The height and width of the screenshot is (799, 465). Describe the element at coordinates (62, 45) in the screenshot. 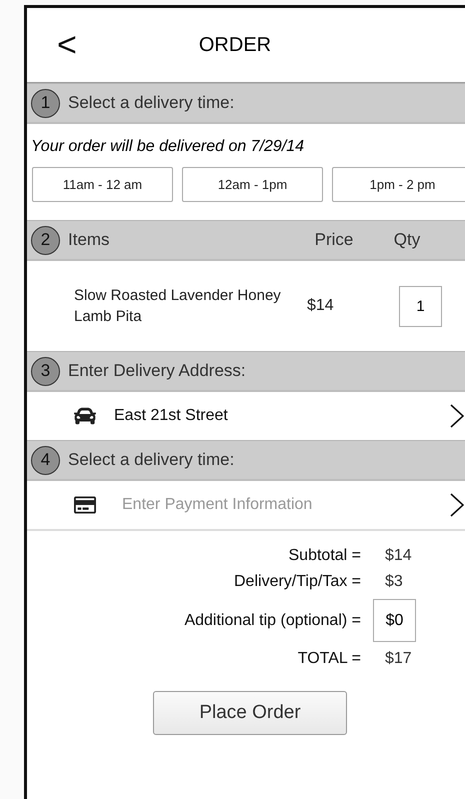

I see `back-button: <` at that location.